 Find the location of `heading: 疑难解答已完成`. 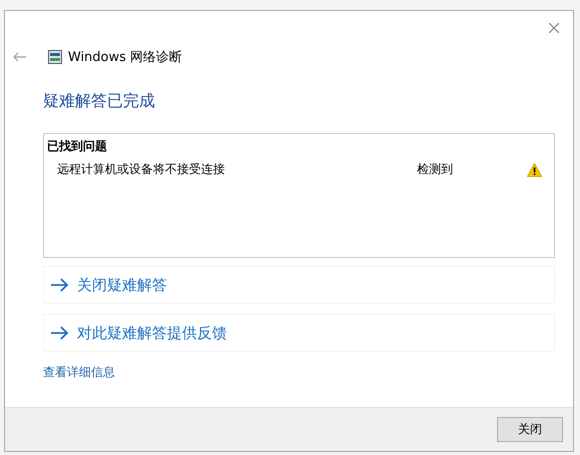

heading: 疑难解答已完成 is located at coordinates (99, 101).